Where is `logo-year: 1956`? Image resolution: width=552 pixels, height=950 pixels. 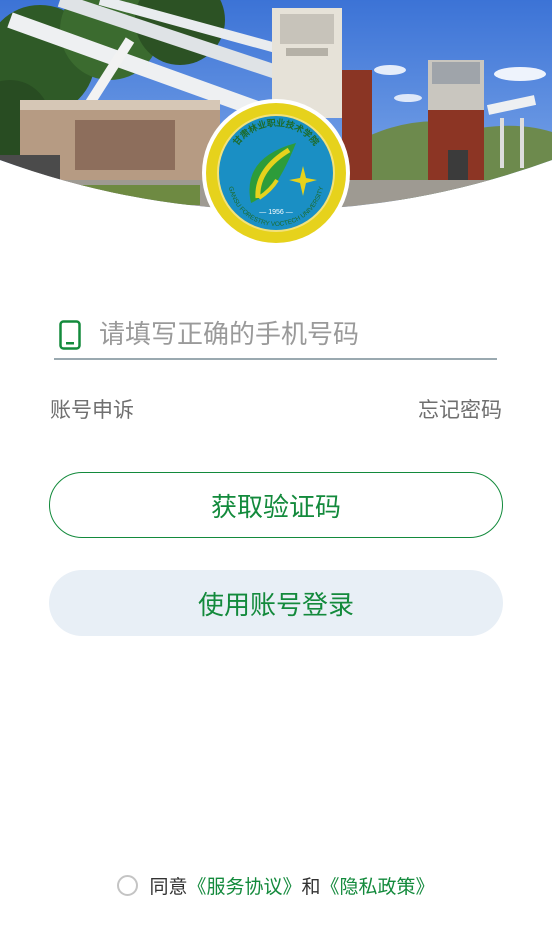
logo-year: 1956 is located at coordinates (276, 212).